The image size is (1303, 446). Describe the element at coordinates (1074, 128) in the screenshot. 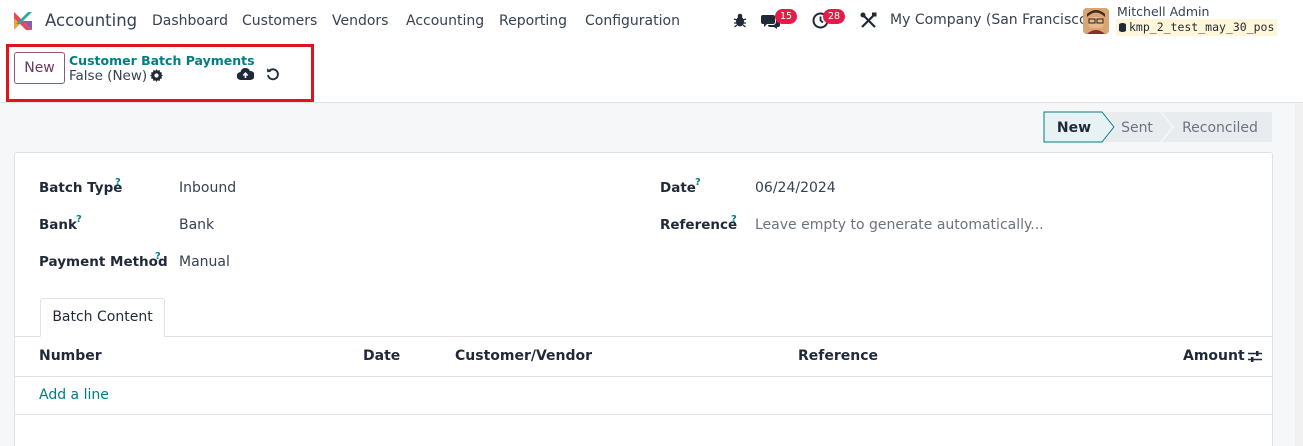

I see `stage-new-label: New` at that location.